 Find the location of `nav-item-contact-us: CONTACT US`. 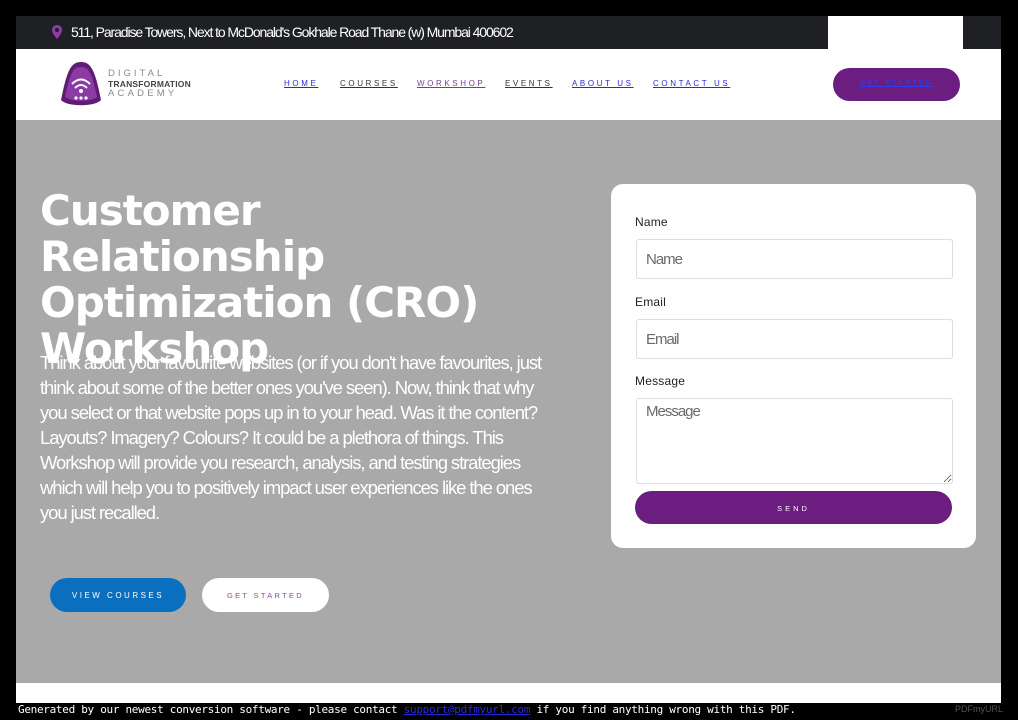

nav-item-contact-us: CONTACT US is located at coordinates (691, 83).